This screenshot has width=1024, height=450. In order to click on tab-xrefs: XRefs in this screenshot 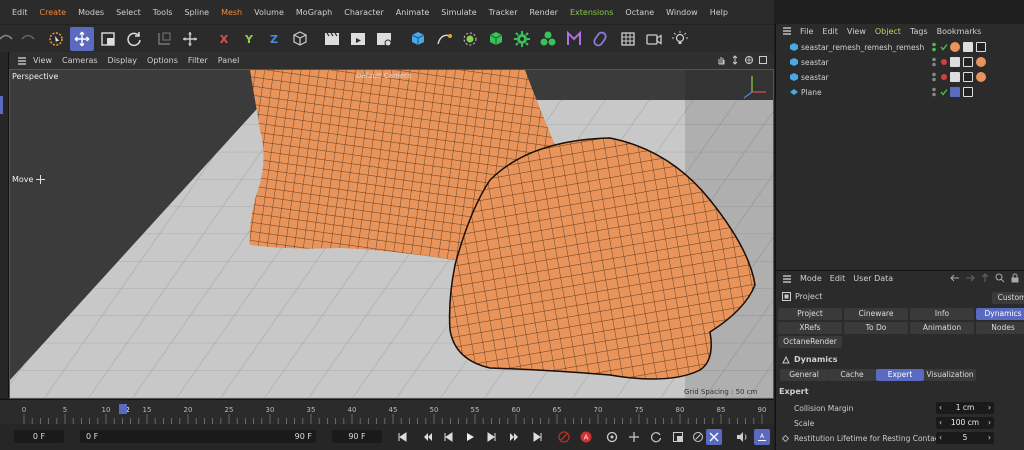, I will do `click(810, 328)`.